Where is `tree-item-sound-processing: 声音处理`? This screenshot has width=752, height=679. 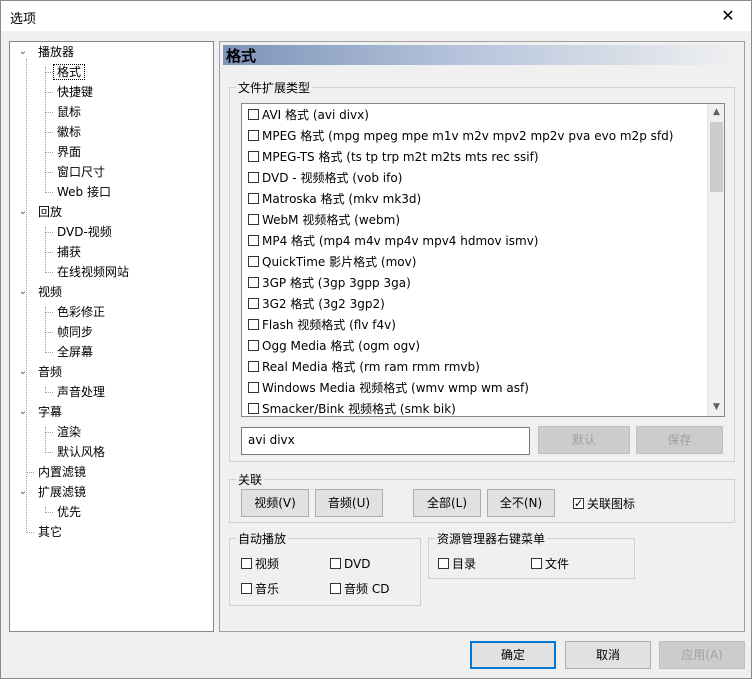 tree-item-sound-processing: 声音处理 is located at coordinates (81, 392).